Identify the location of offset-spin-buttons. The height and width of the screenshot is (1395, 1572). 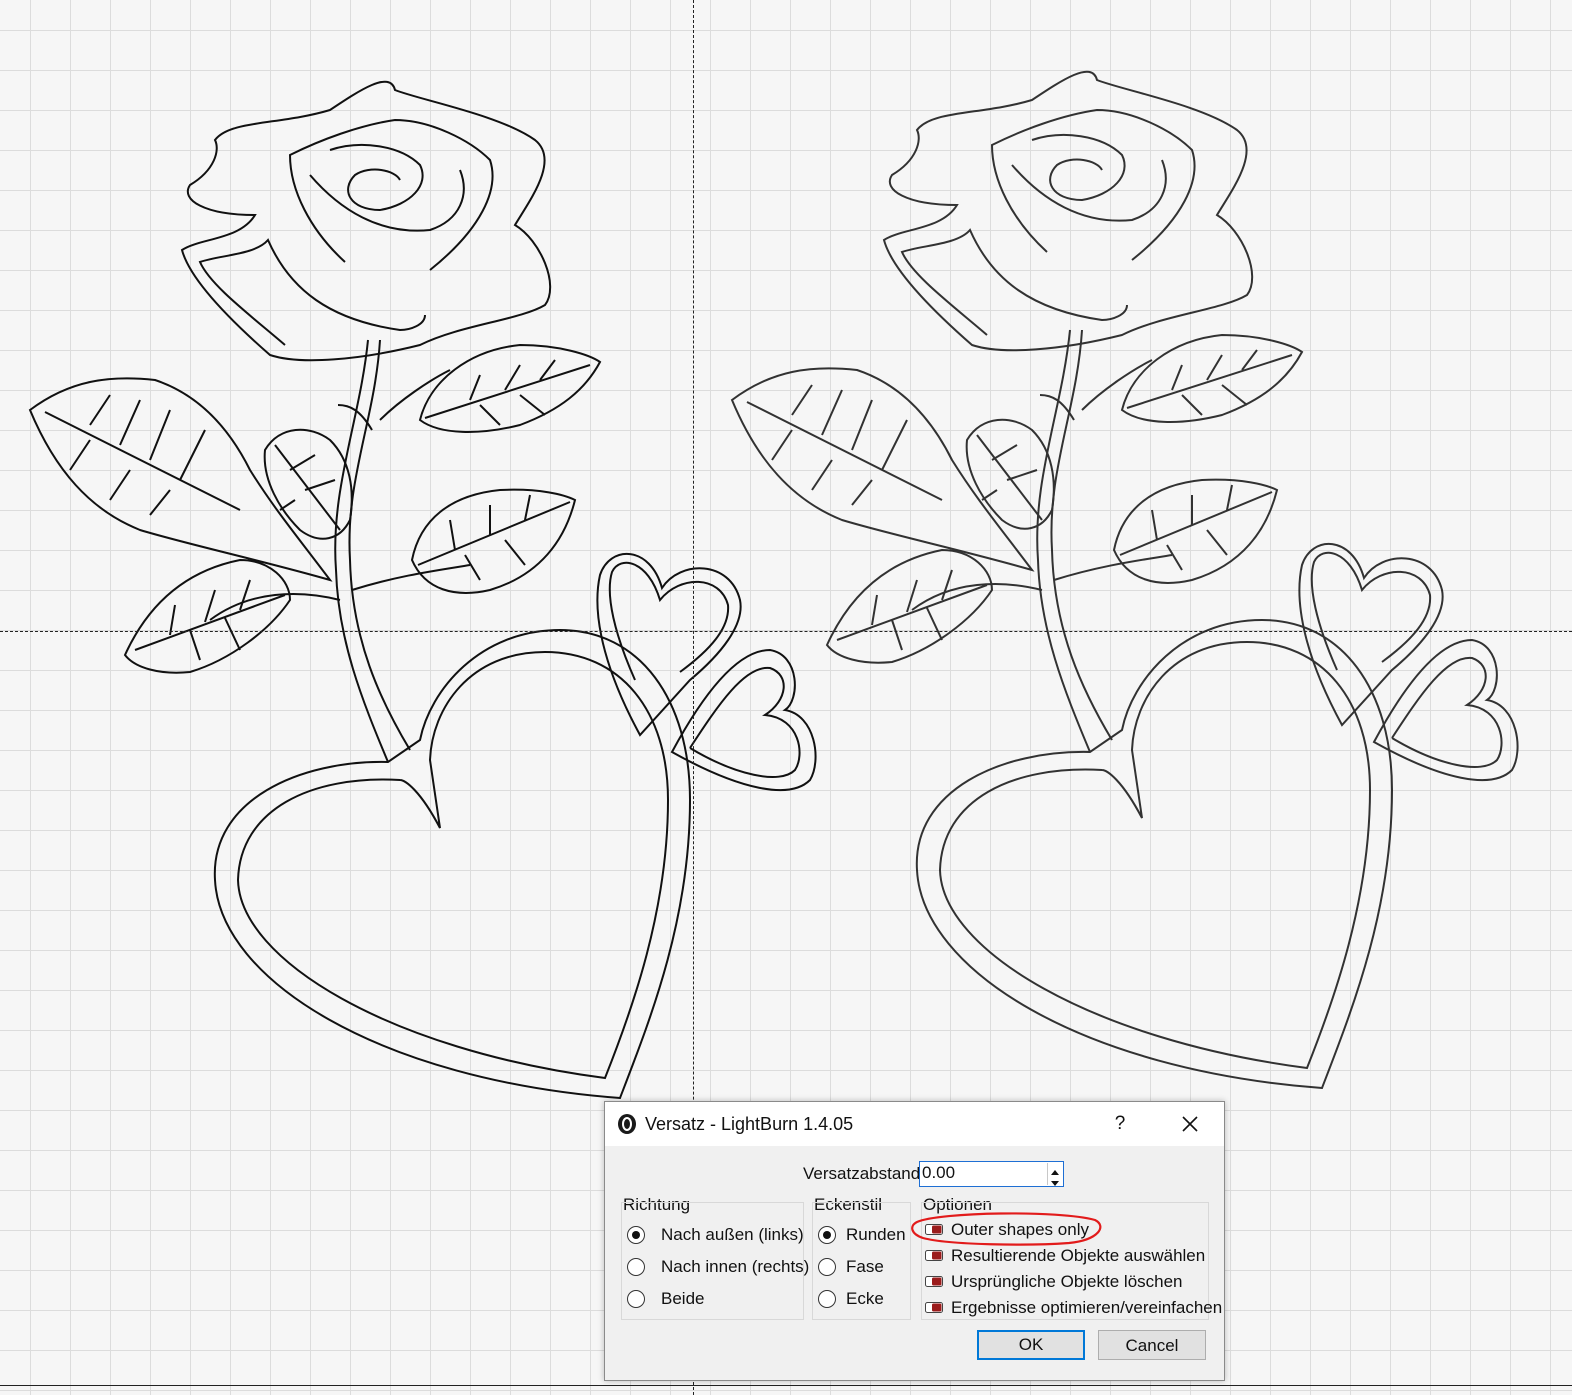
(1054, 1174).